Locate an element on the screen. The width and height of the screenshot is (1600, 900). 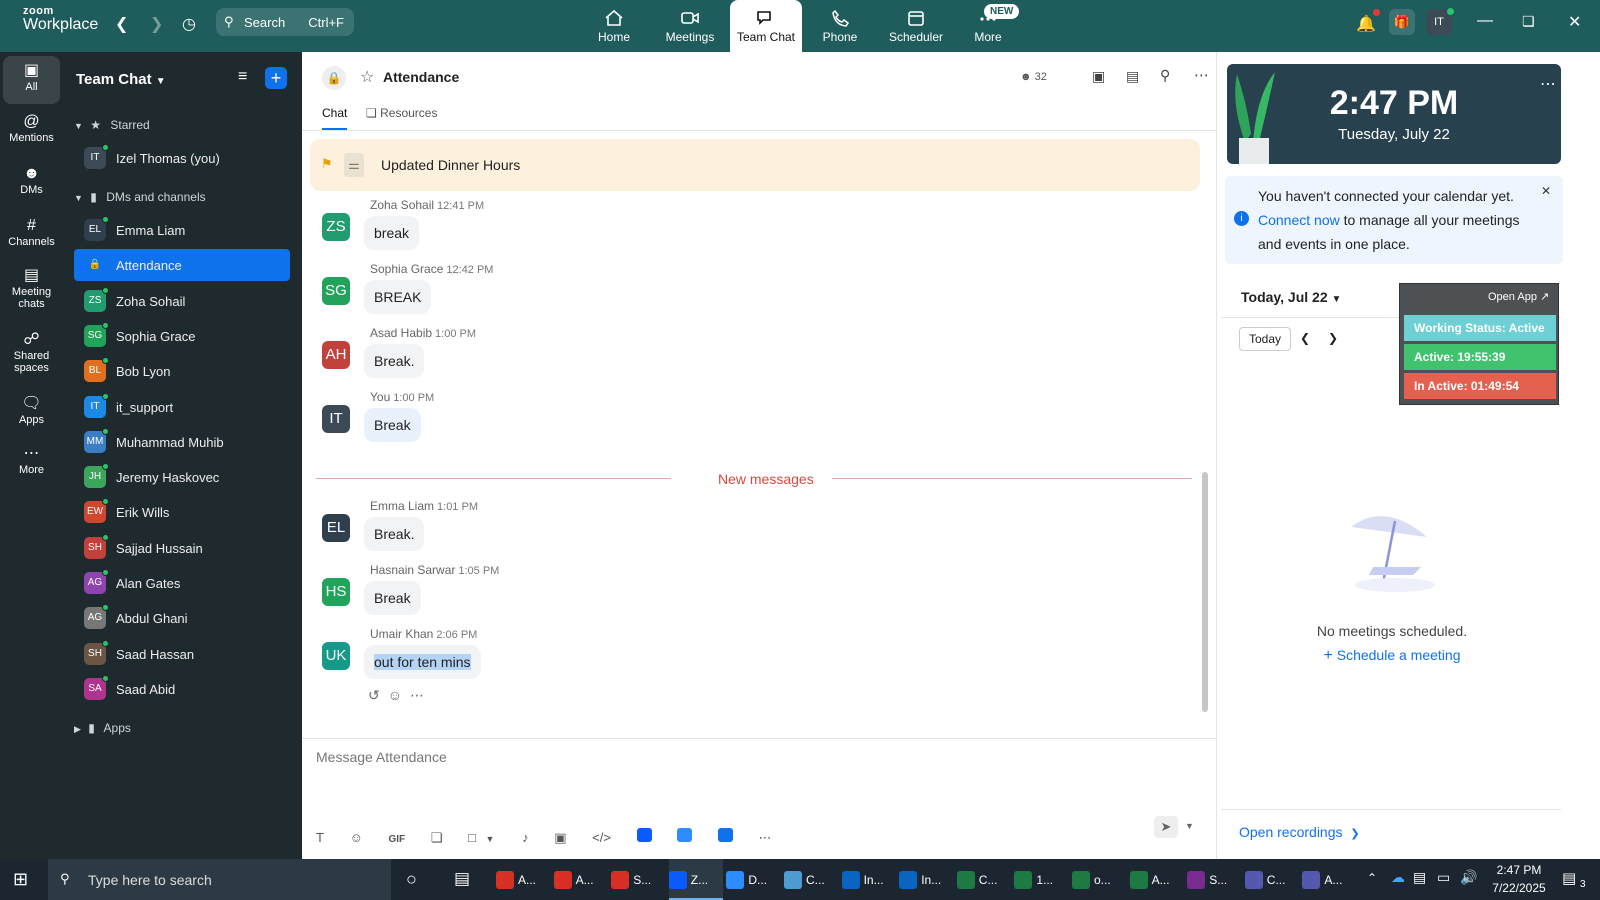
sidebar-item: SH Sajjad Hussain is located at coordinates (182, 548).